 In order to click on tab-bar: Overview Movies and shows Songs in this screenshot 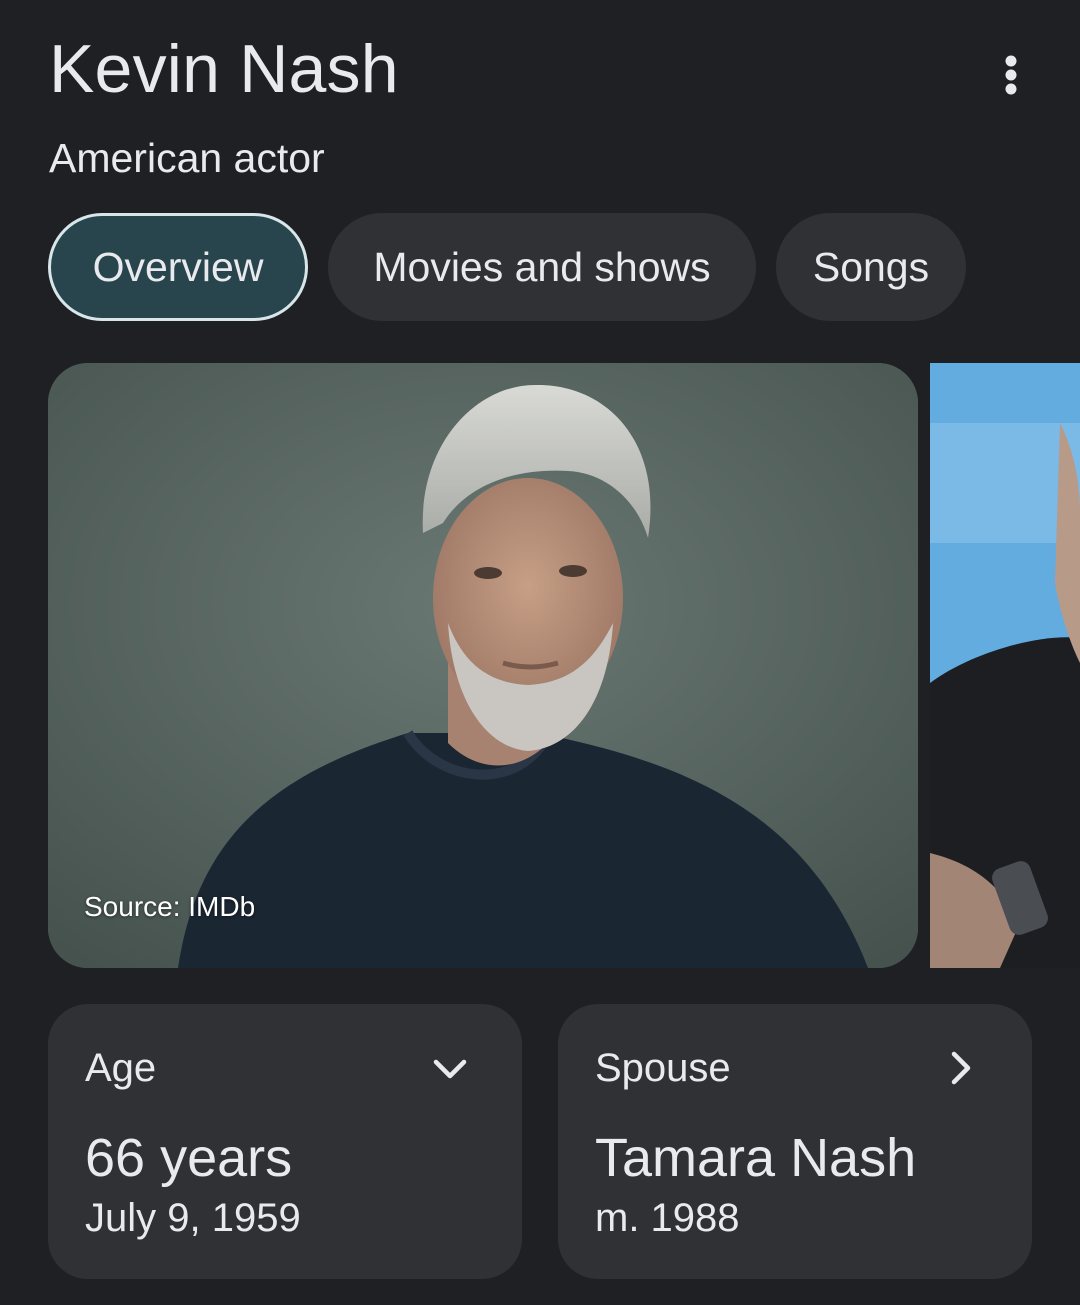, I will do `click(507, 267)`.